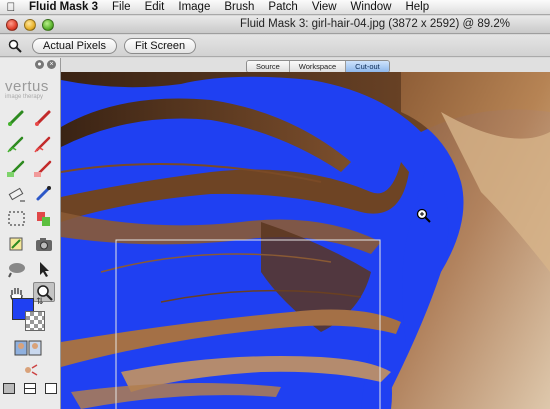  I want to click on menu-image: Image, so click(194, 7).